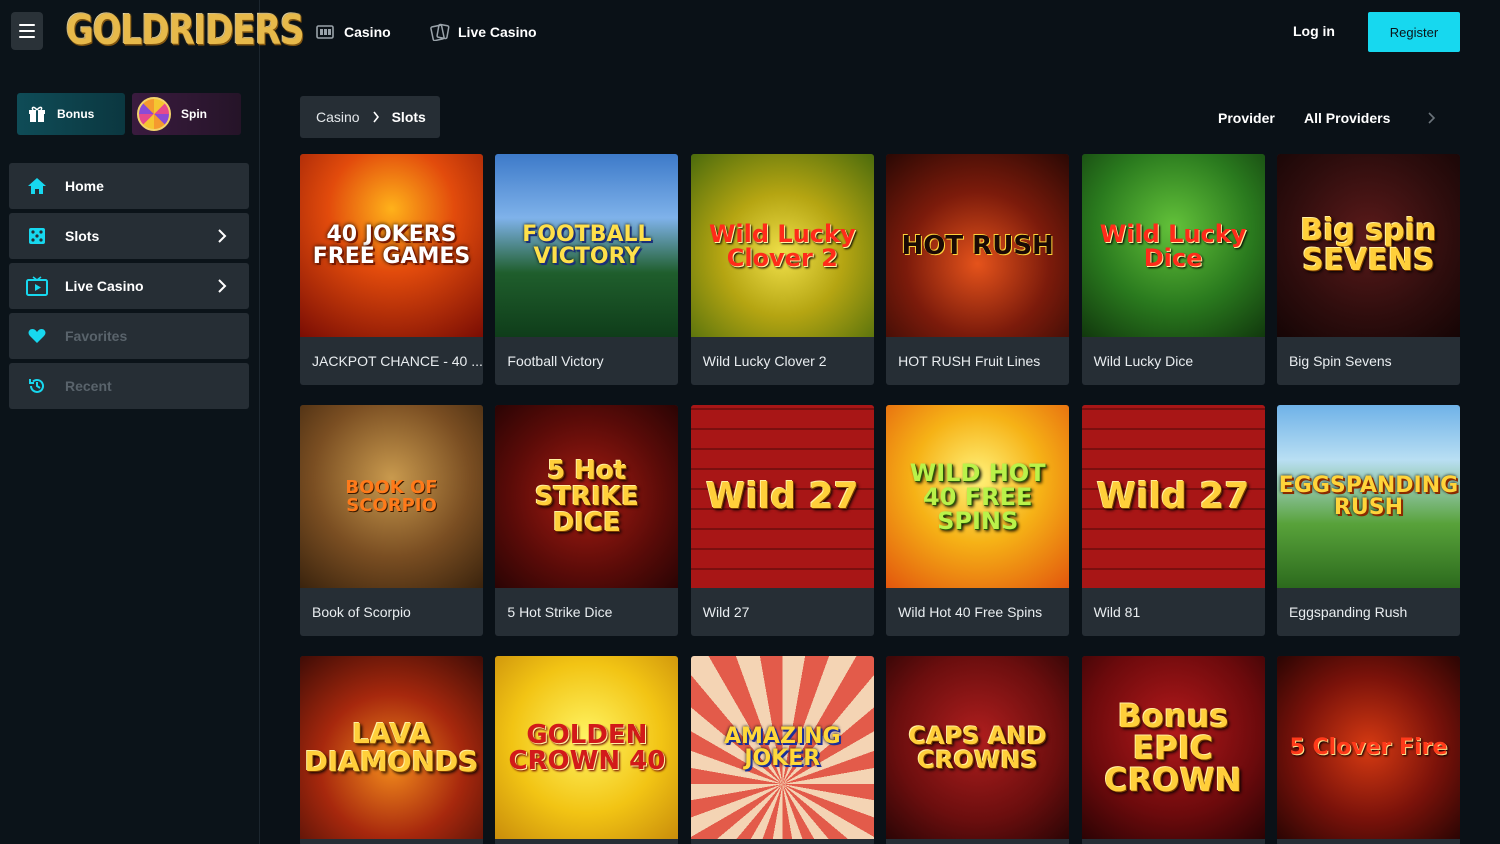 The width and height of the screenshot is (1500, 844). Describe the element at coordinates (1314, 31) in the screenshot. I see `login-link: Log in` at that location.